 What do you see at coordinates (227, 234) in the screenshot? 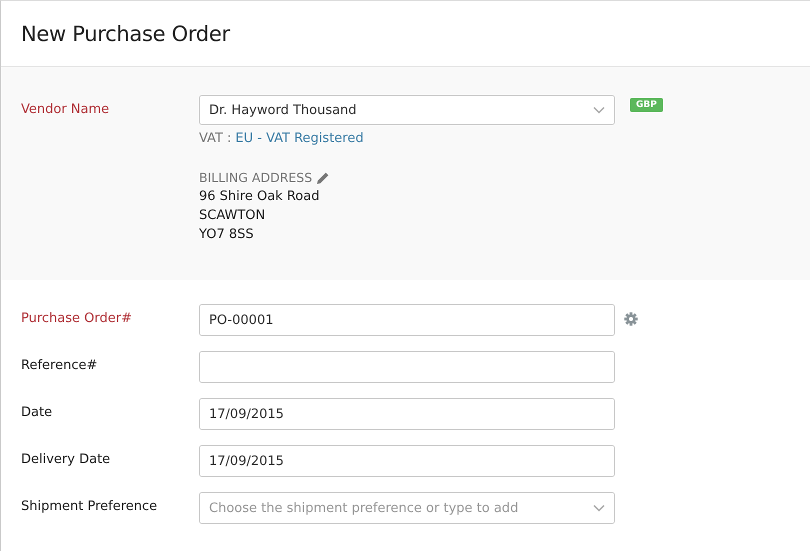
I see `address-line: YO7 8SS` at bounding box center [227, 234].